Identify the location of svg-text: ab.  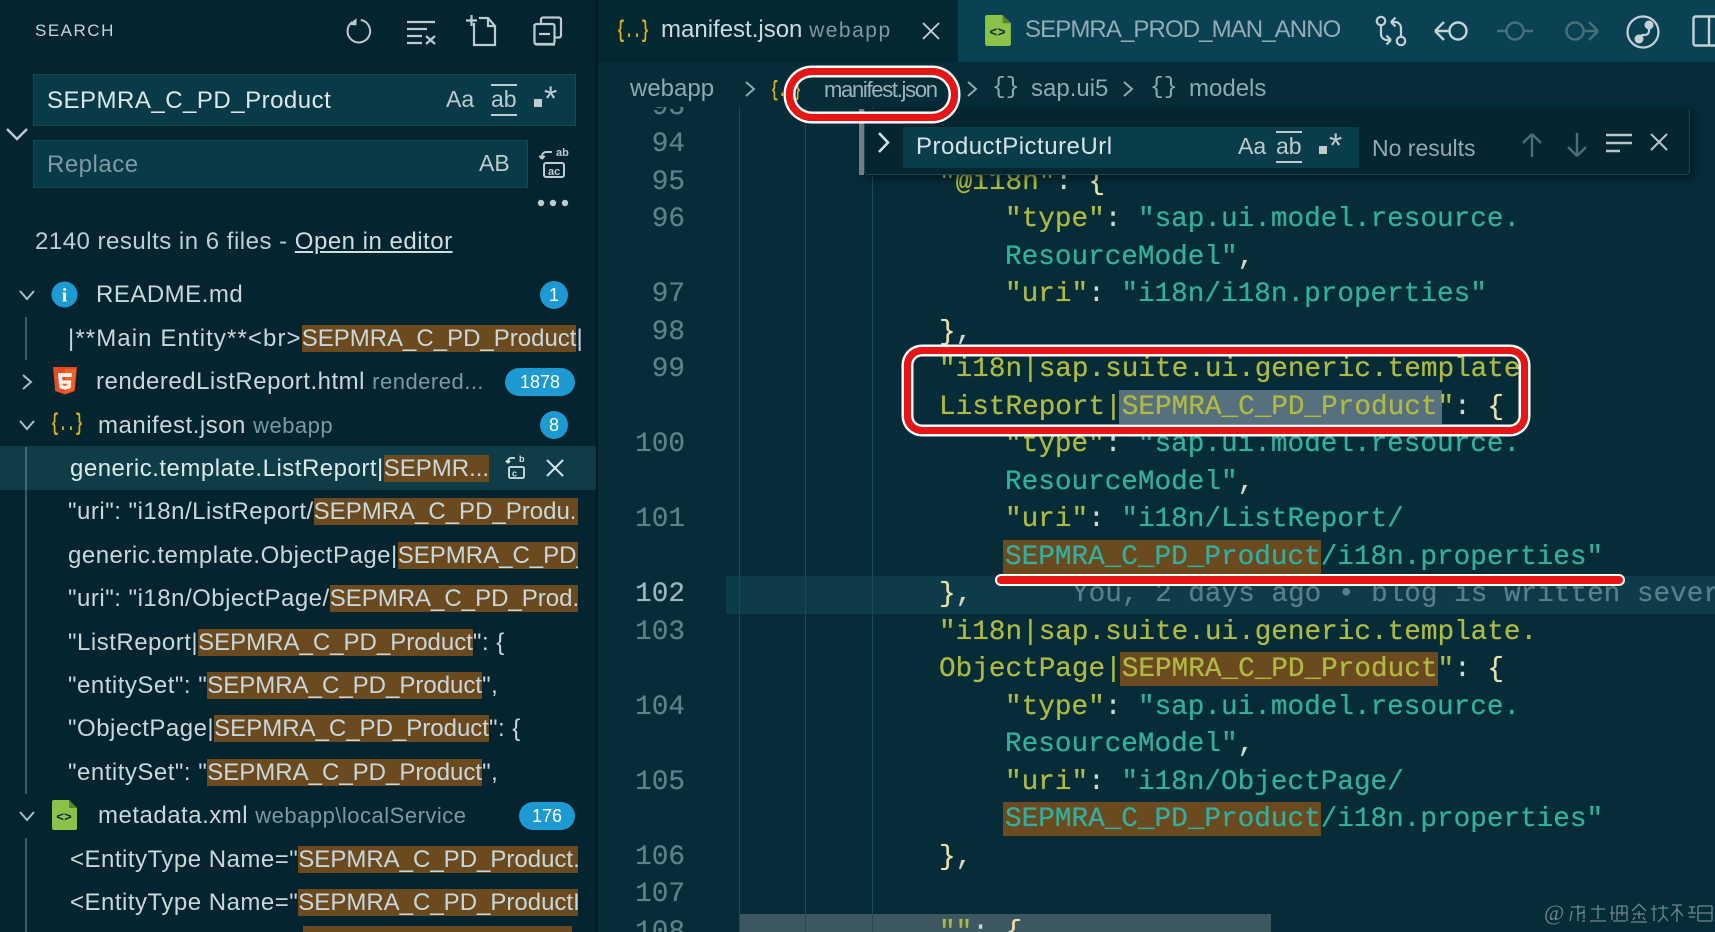
(562, 153).